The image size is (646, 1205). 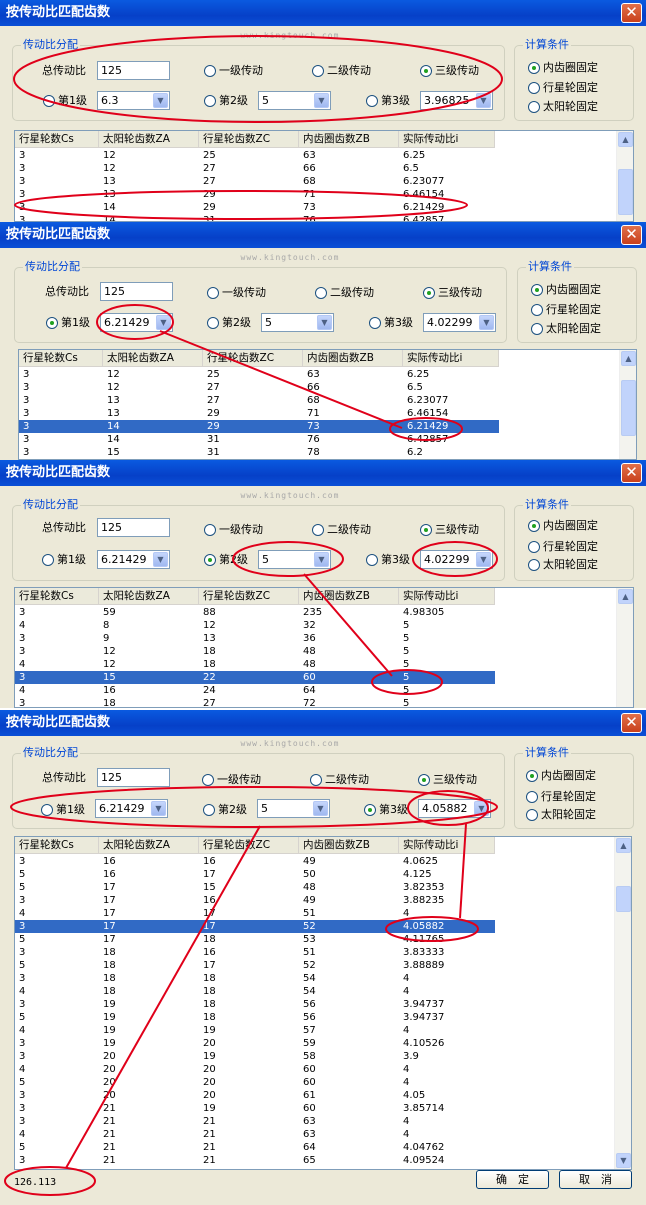 What do you see at coordinates (255, 217) in the screenshot?
I see `table-row: 3 14 31 76 6.42857` at bounding box center [255, 217].